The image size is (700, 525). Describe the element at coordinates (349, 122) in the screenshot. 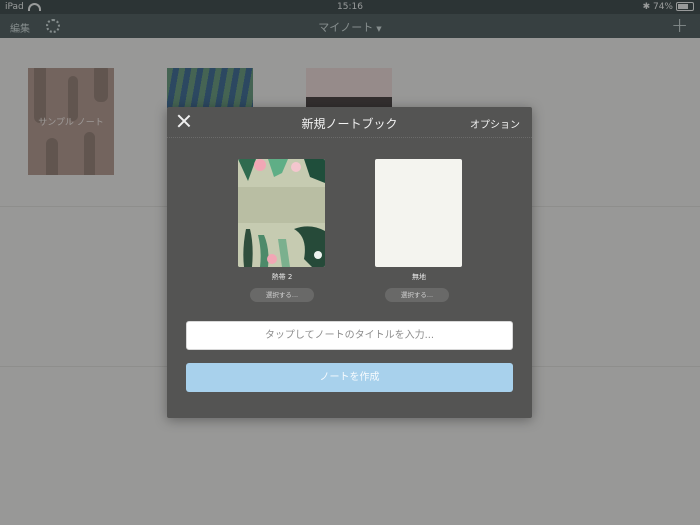

I see `dialog-header: 新規ノートブック オプション` at that location.